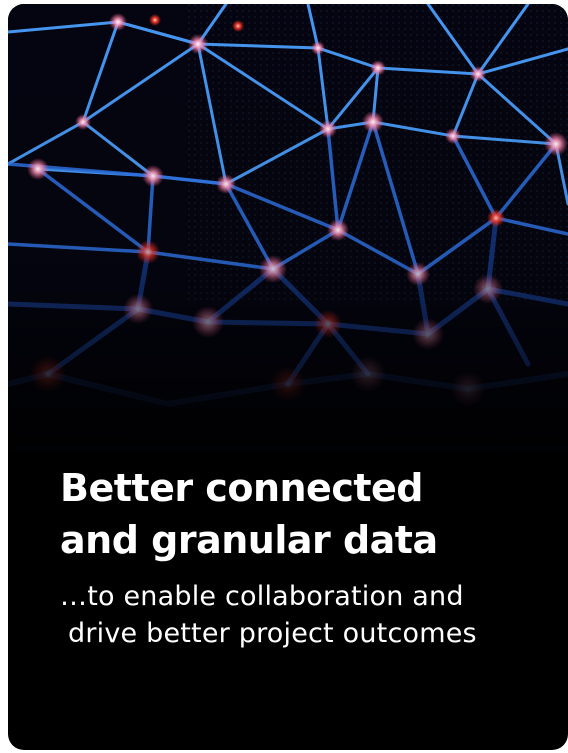  I want to click on headline-line-1: Better connected, so click(241, 488).